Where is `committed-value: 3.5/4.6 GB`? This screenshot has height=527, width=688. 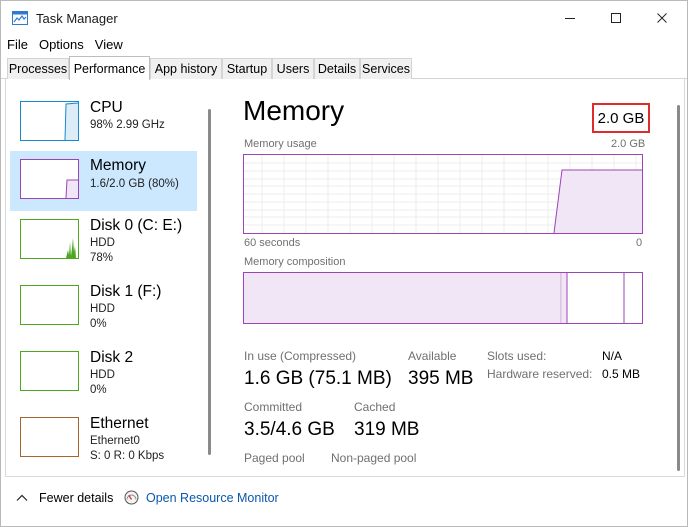
committed-value: 3.5/4.6 GB is located at coordinates (289, 429).